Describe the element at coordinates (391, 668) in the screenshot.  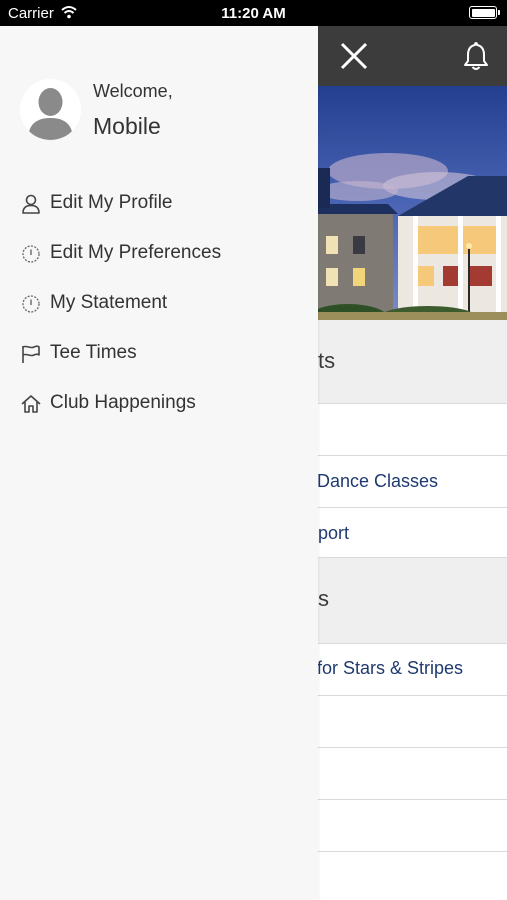
I see `list-item-text: for Stars & Stripes` at that location.